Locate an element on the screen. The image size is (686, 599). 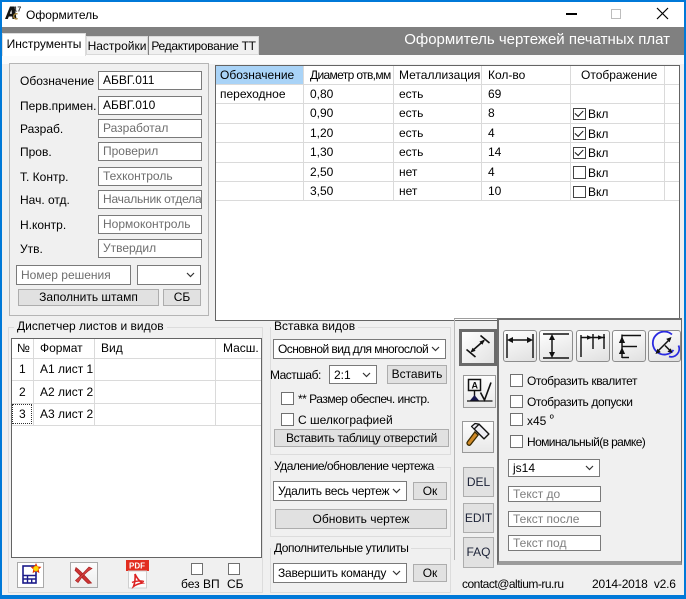
svg-text: 17 is located at coordinates (18, 10).